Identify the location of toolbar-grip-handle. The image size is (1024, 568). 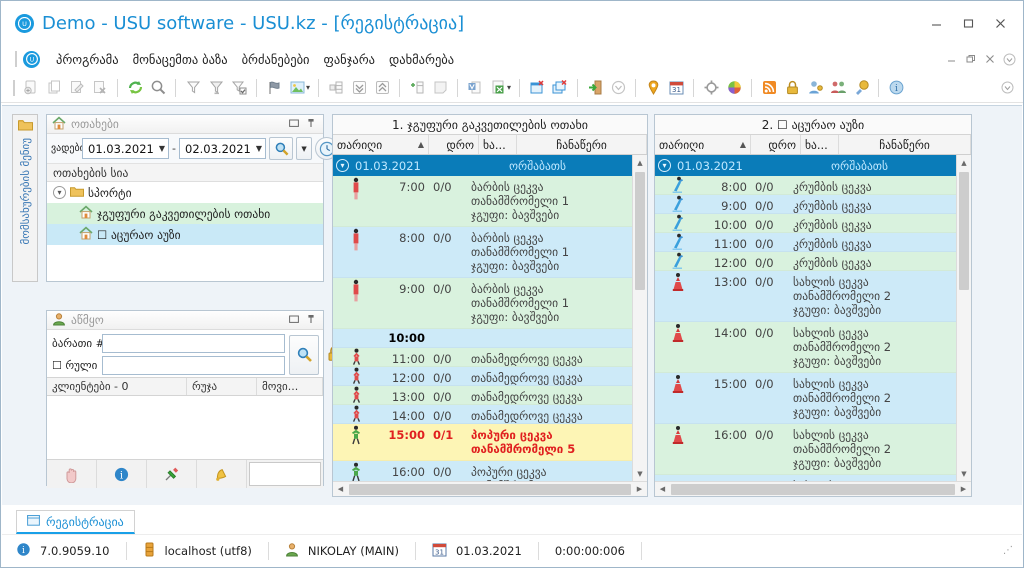
(14, 87).